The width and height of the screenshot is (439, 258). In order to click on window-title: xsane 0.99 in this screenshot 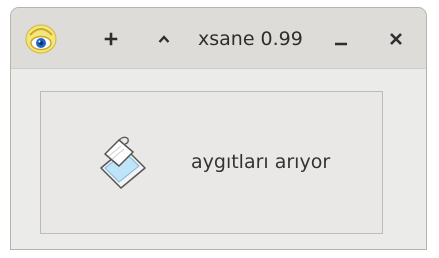, I will do `click(250, 39)`.